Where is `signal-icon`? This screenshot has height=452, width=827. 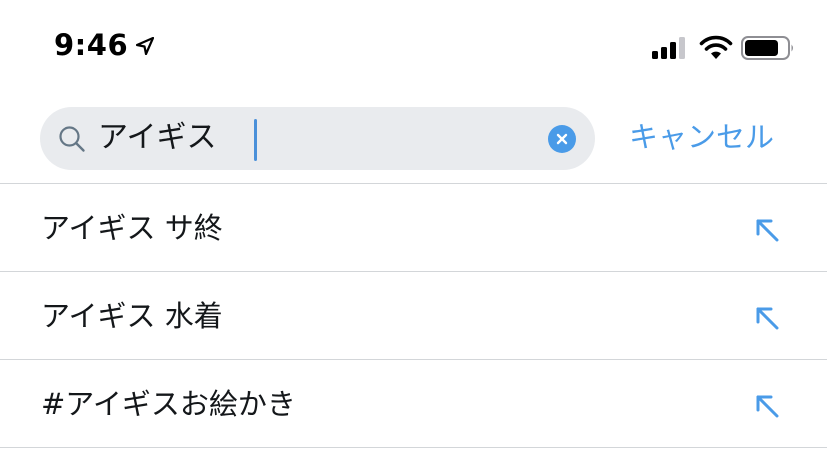
signal-icon is located at coordinates (668, 48).